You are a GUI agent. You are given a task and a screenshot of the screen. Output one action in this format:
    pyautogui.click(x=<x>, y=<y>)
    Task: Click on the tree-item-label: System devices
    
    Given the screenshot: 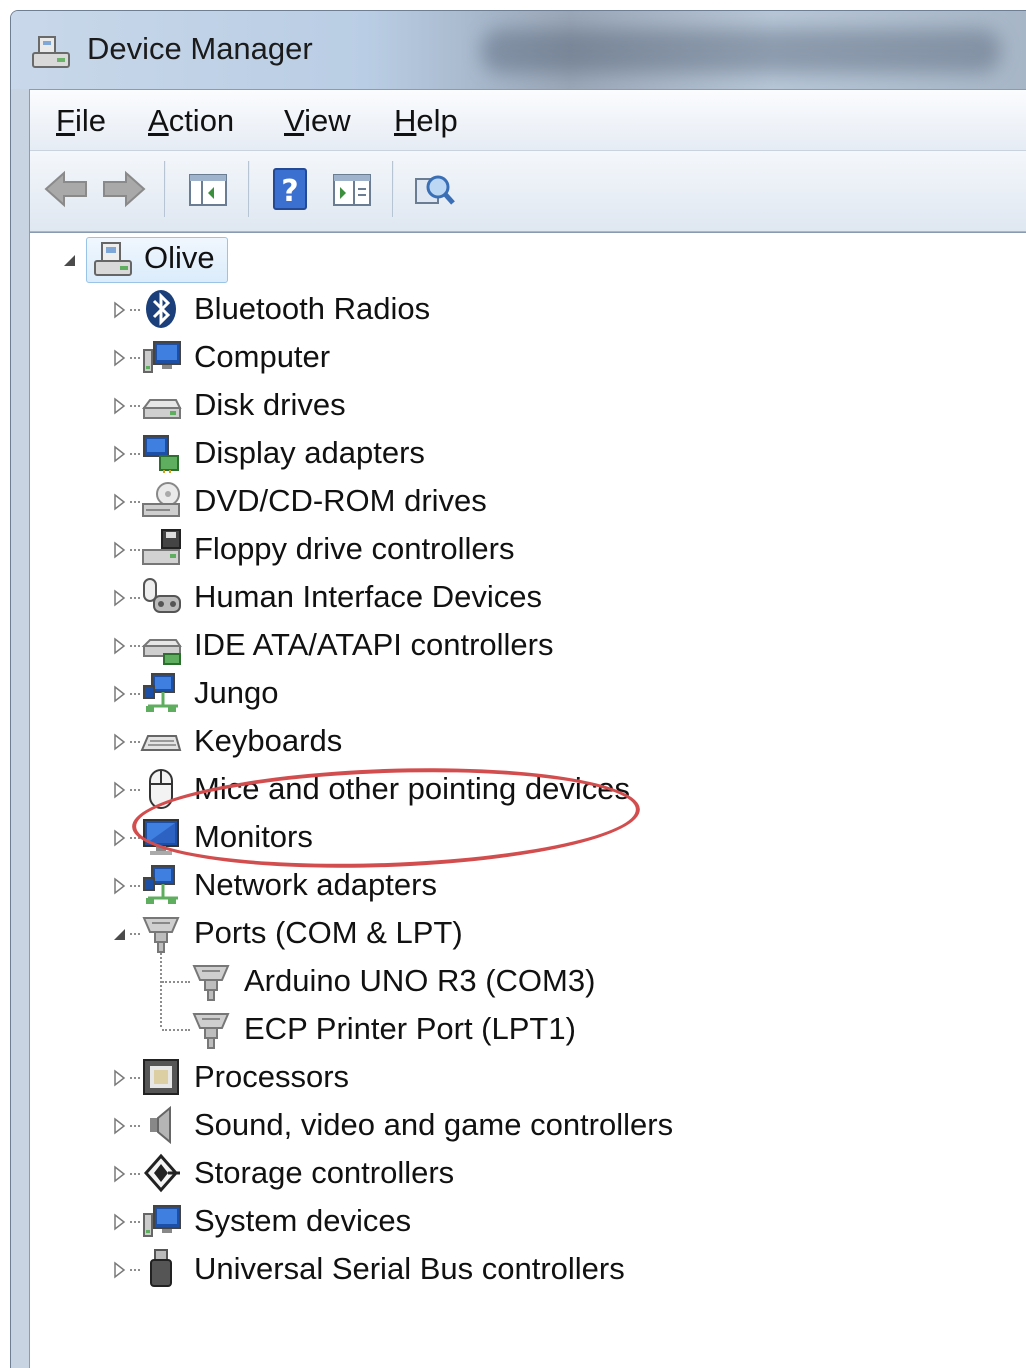 What is the action you would take?
    pyautogui.click(x=303, y=1220)
    